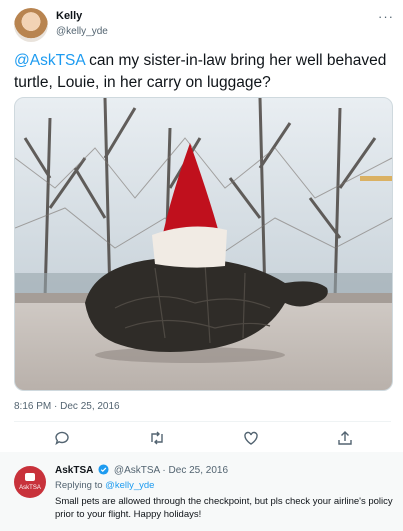  What do you see at coordinates (386, 16) in the screenshot?
I see `more-options-icon: ···` at bounding box center [386, 16].